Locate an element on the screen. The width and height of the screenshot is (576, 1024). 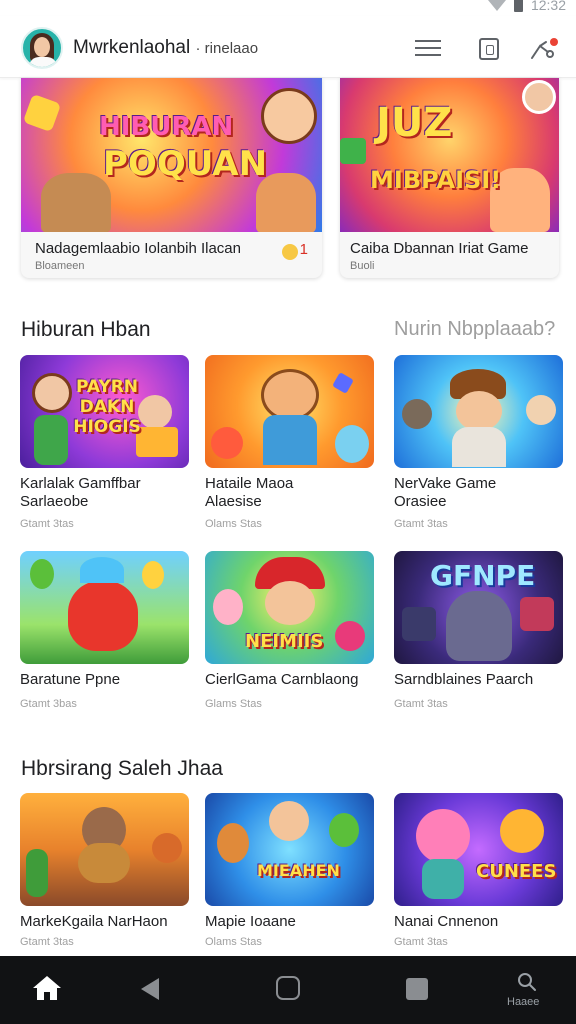
game-tile: MarkeKgaila NarHaon Gtamt 3tas is located at coordinates (104, 873).